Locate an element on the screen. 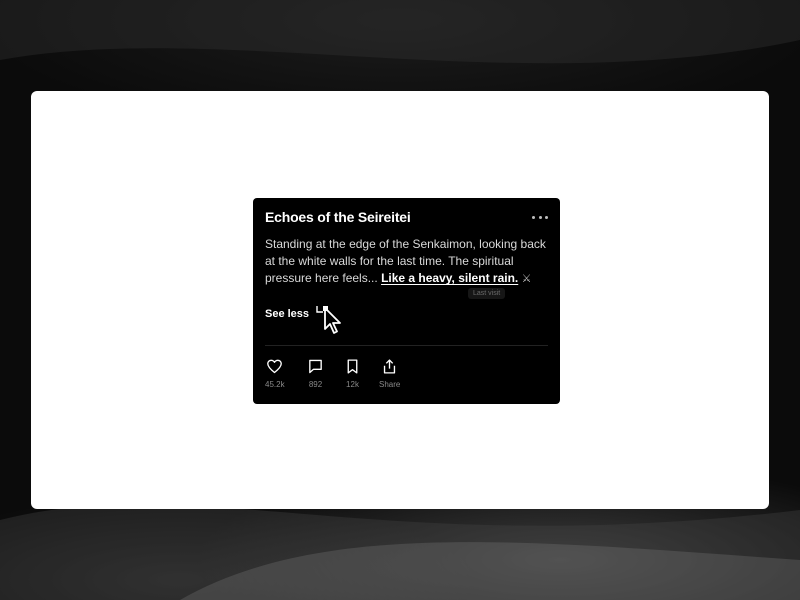  see-less-button: See less is located at coordinates (287, 314).